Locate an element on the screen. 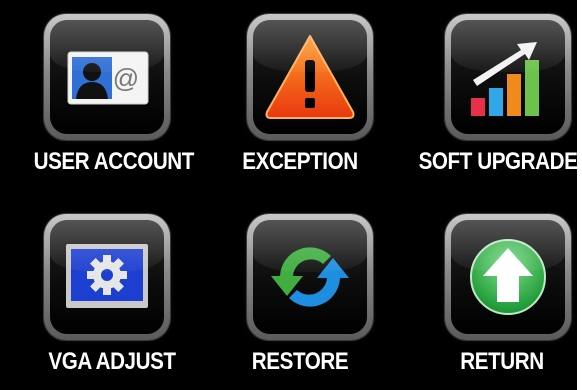 This screenshot has height=390, width=582. return-button is located at coordinates (508, 277).